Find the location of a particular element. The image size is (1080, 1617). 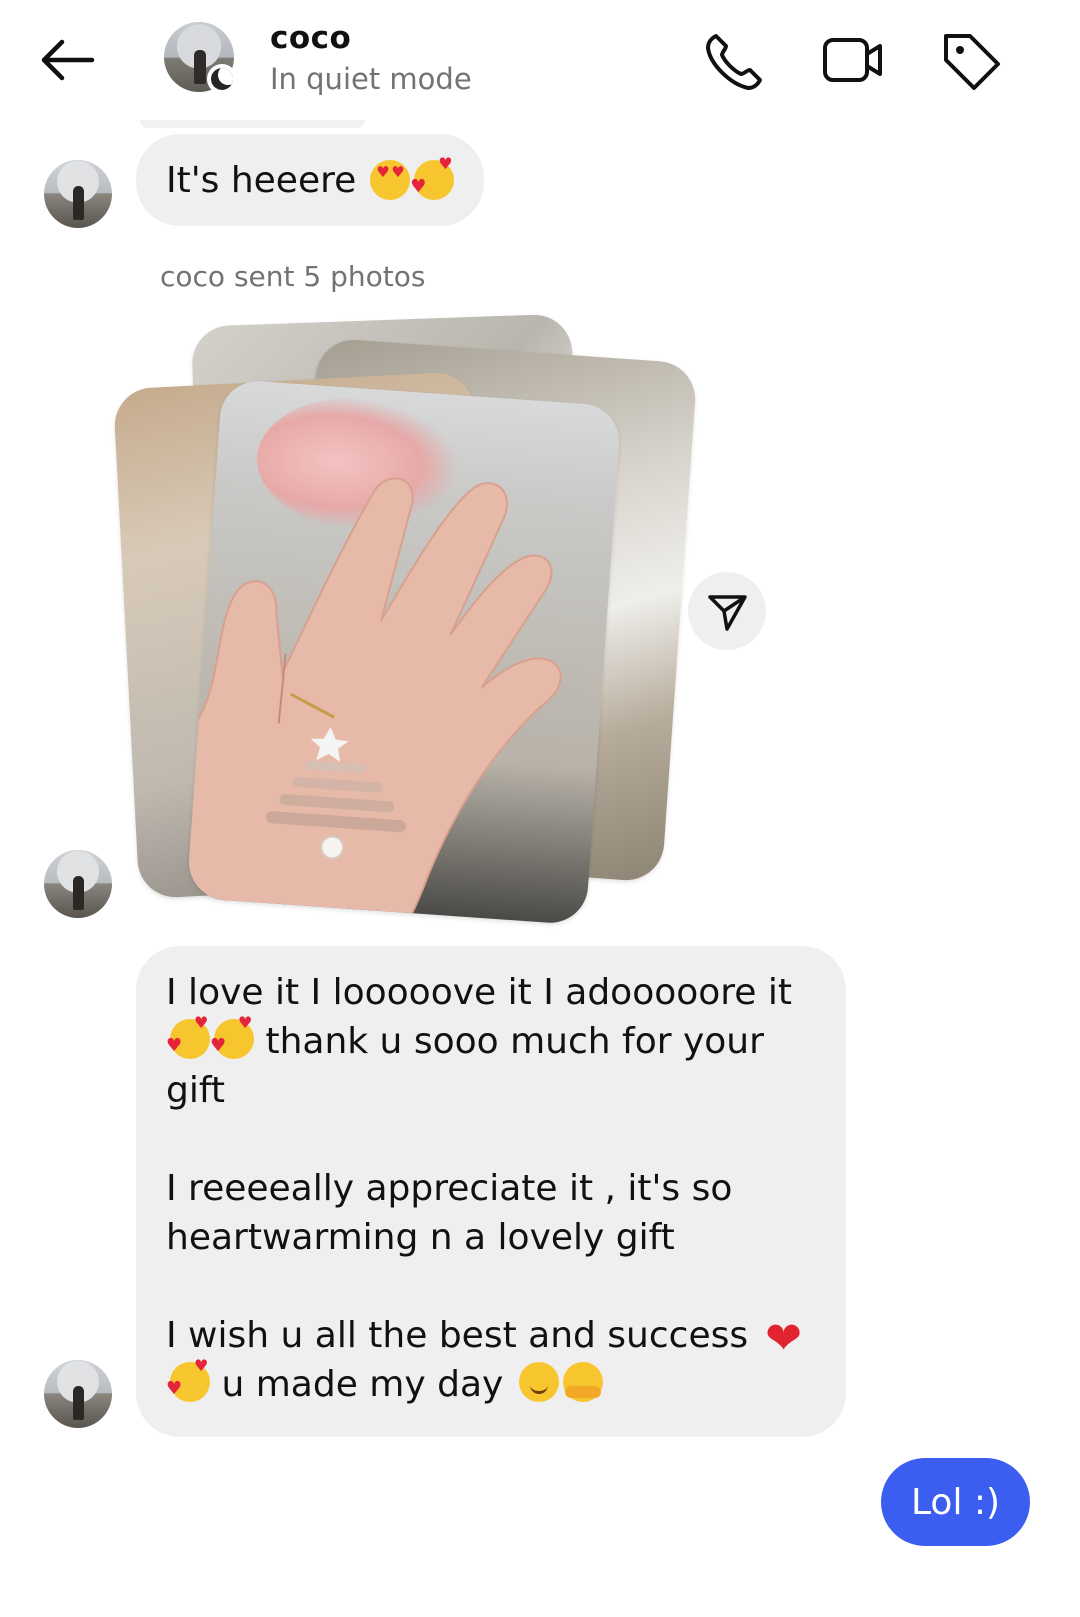

message-line: I wish u all the best and success ❤ is located at coordinates (491, 1337).